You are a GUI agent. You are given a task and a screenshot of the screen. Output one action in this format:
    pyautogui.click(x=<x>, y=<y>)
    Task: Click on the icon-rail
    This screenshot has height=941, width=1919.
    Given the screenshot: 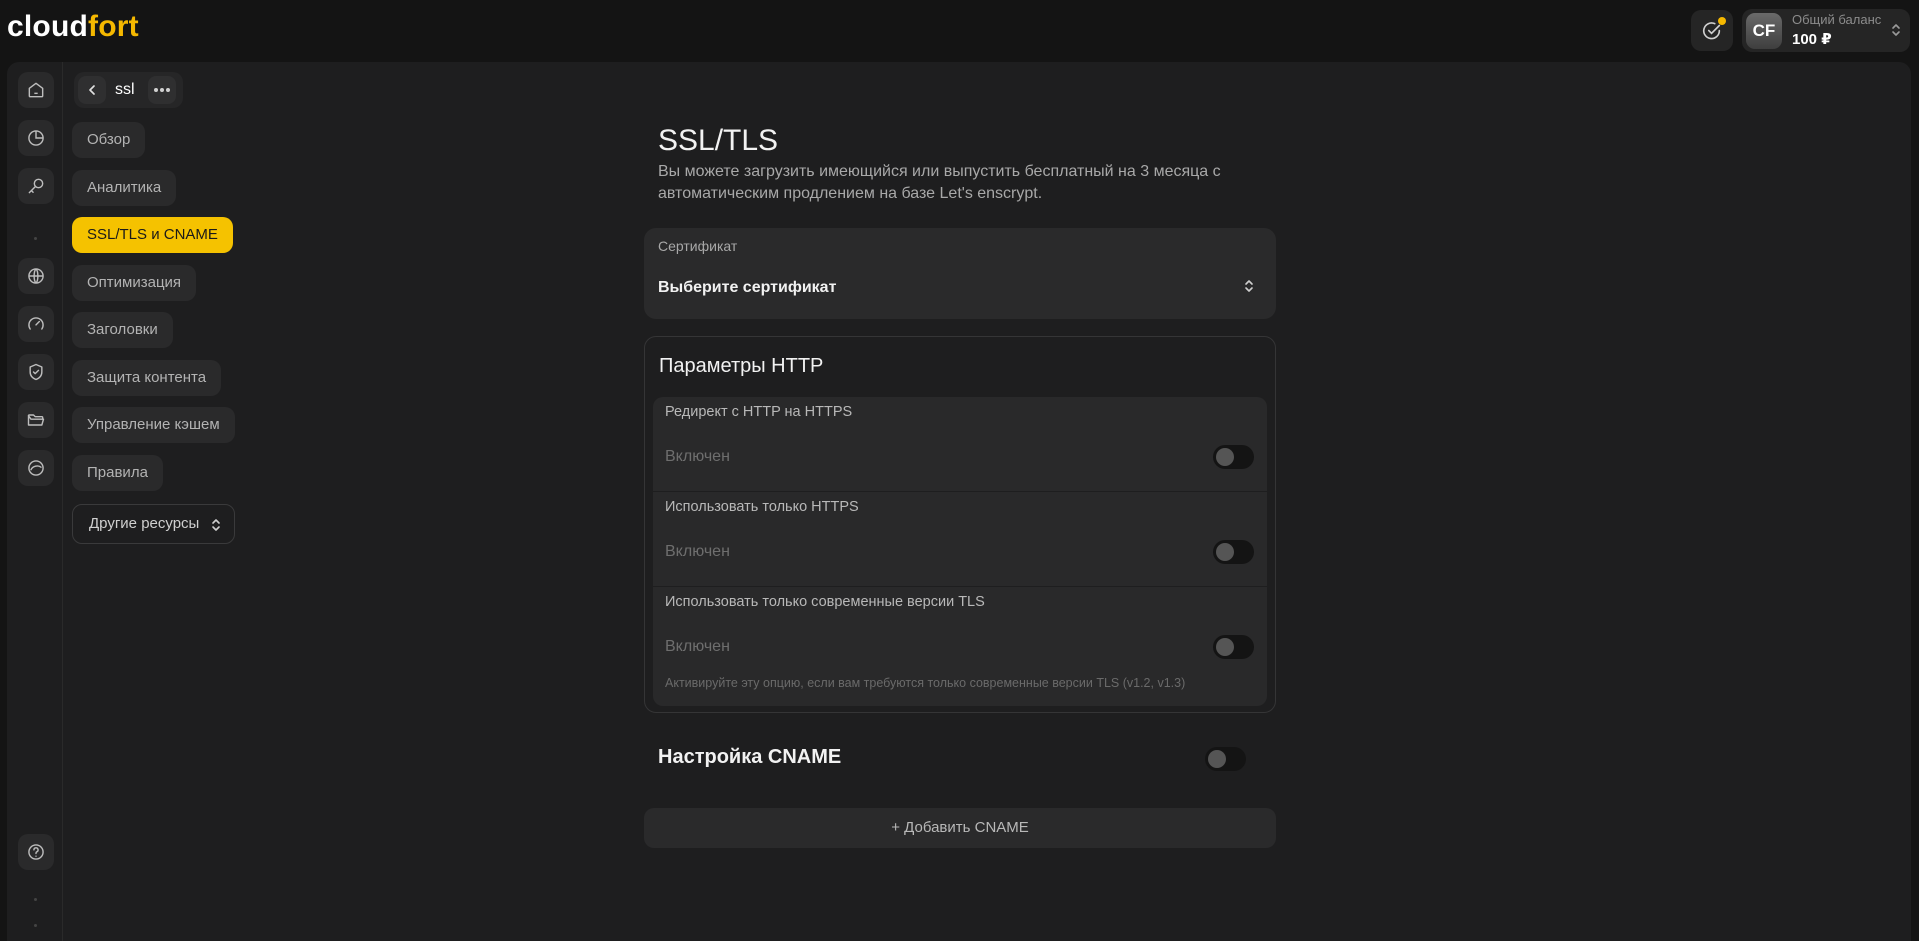 What is the action you would take?
    pyautogui.click(x=35, y=501)
    